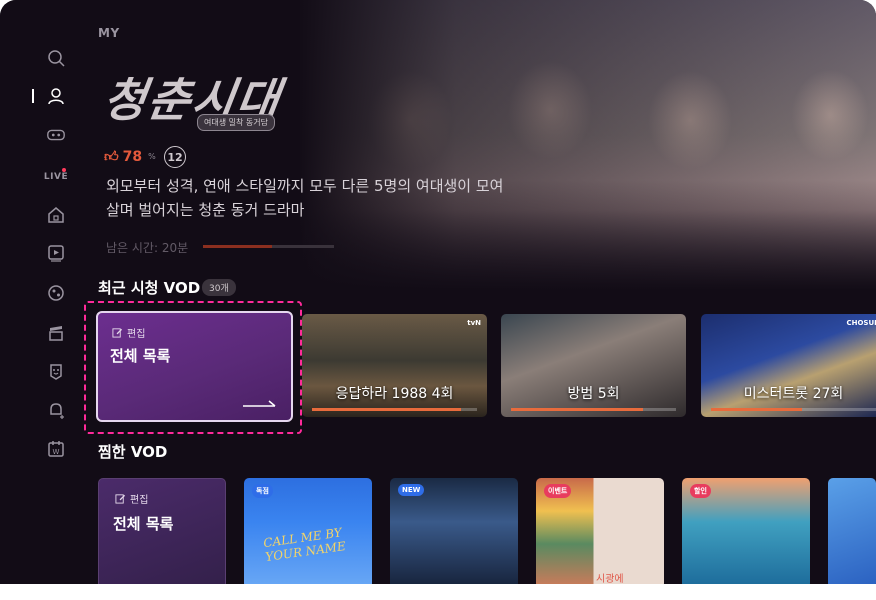 Image resolution: width=876 pixels, height=600 pixels. I want to click on remaining-progress-bar, so click(268, 246).